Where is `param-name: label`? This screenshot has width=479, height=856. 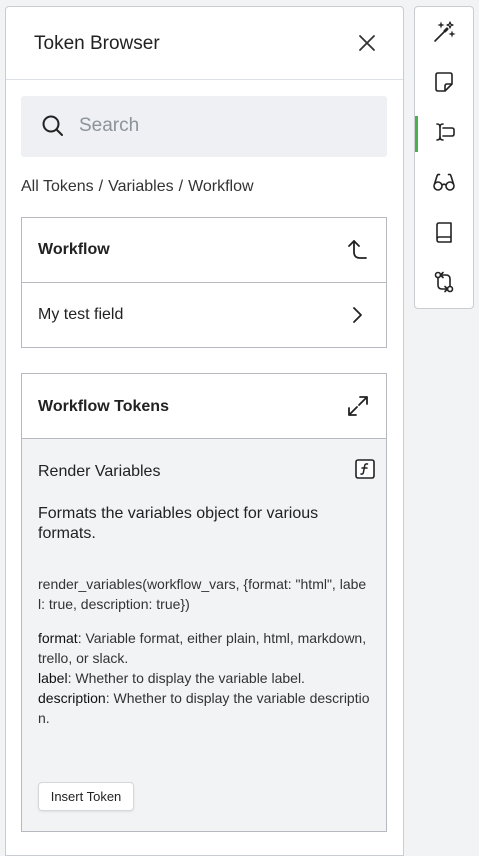
param-name: label is located at coordinates (53, 678).